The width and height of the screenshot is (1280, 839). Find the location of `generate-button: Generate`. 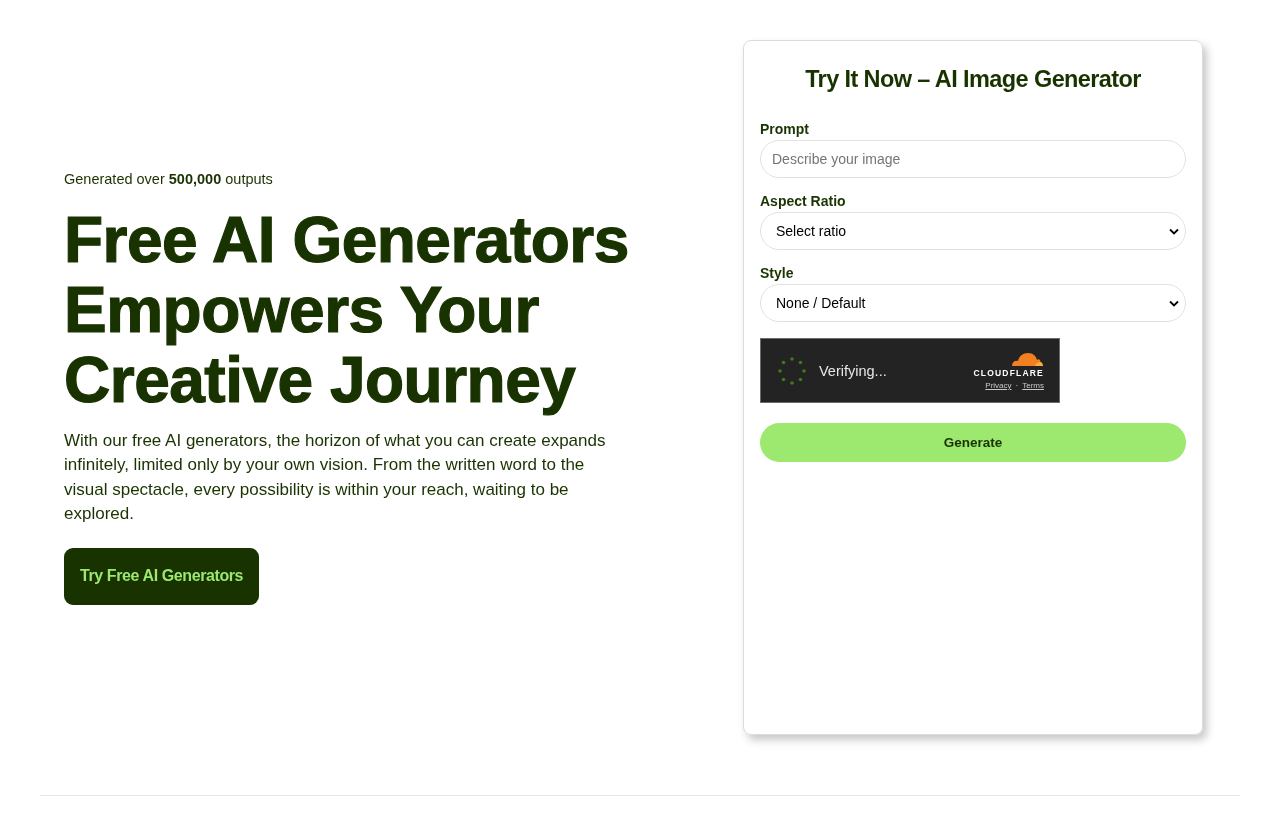

generate-button: Generate is located at coordinates (973, 442).